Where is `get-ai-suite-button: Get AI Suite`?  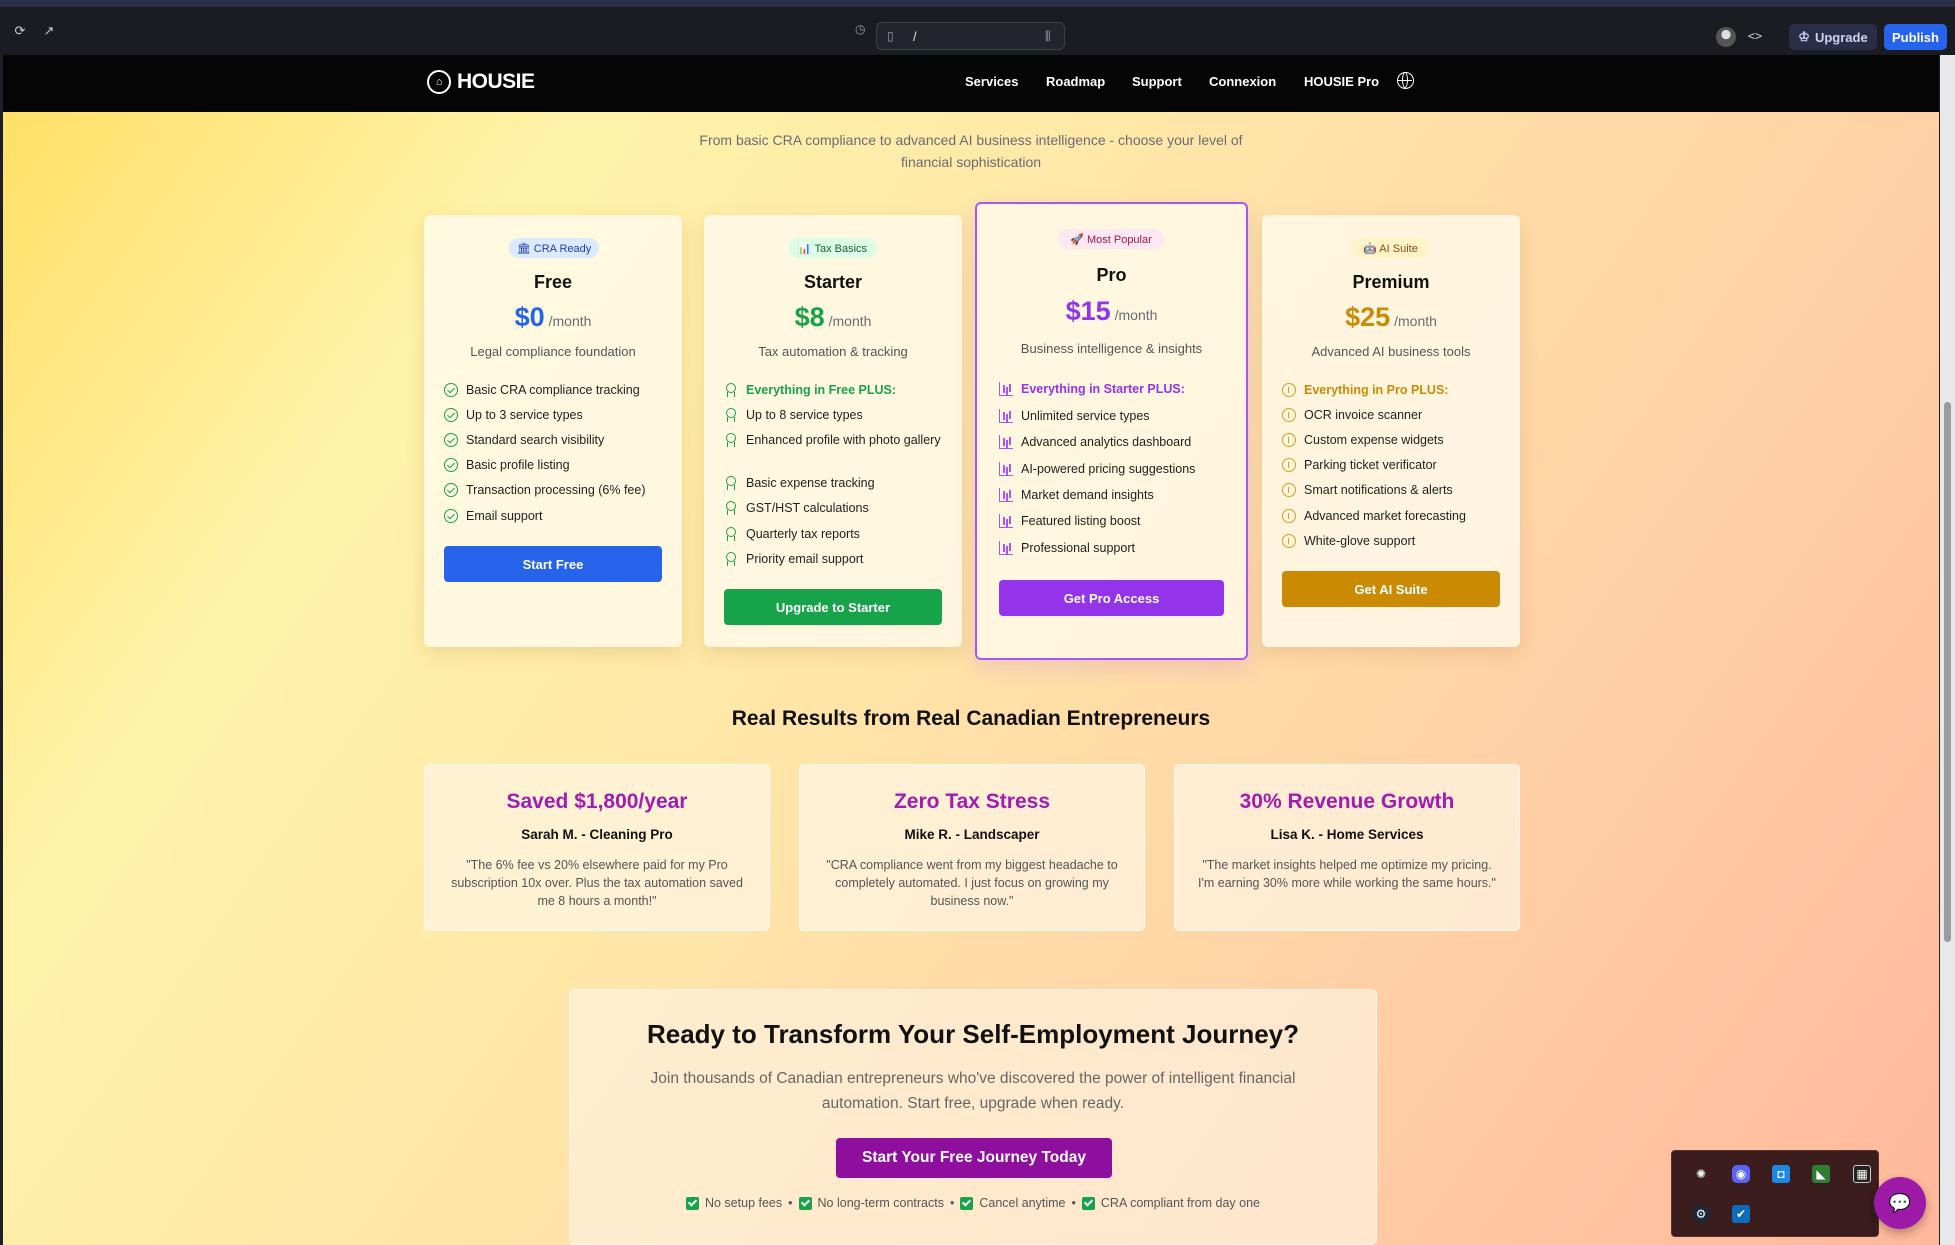 get-ai-suite-button: Get AI Suite is located at coordinates (1391, 589).